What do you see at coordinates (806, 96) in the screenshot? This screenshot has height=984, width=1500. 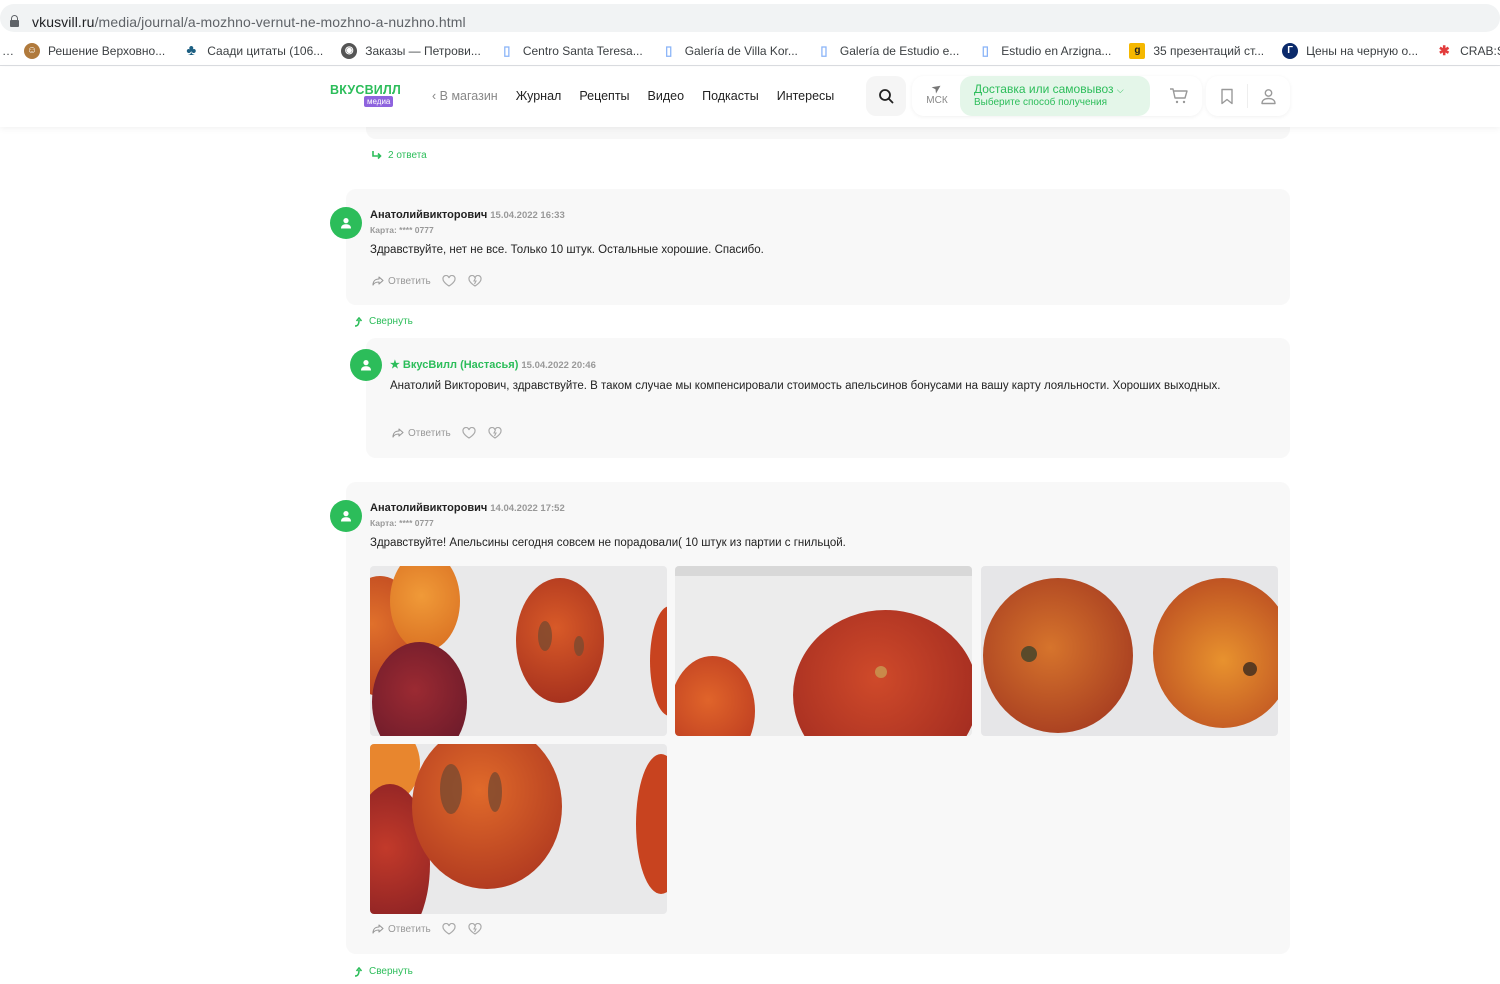 I see `nav-interests: Интересы` at bounding box center [806, 96].